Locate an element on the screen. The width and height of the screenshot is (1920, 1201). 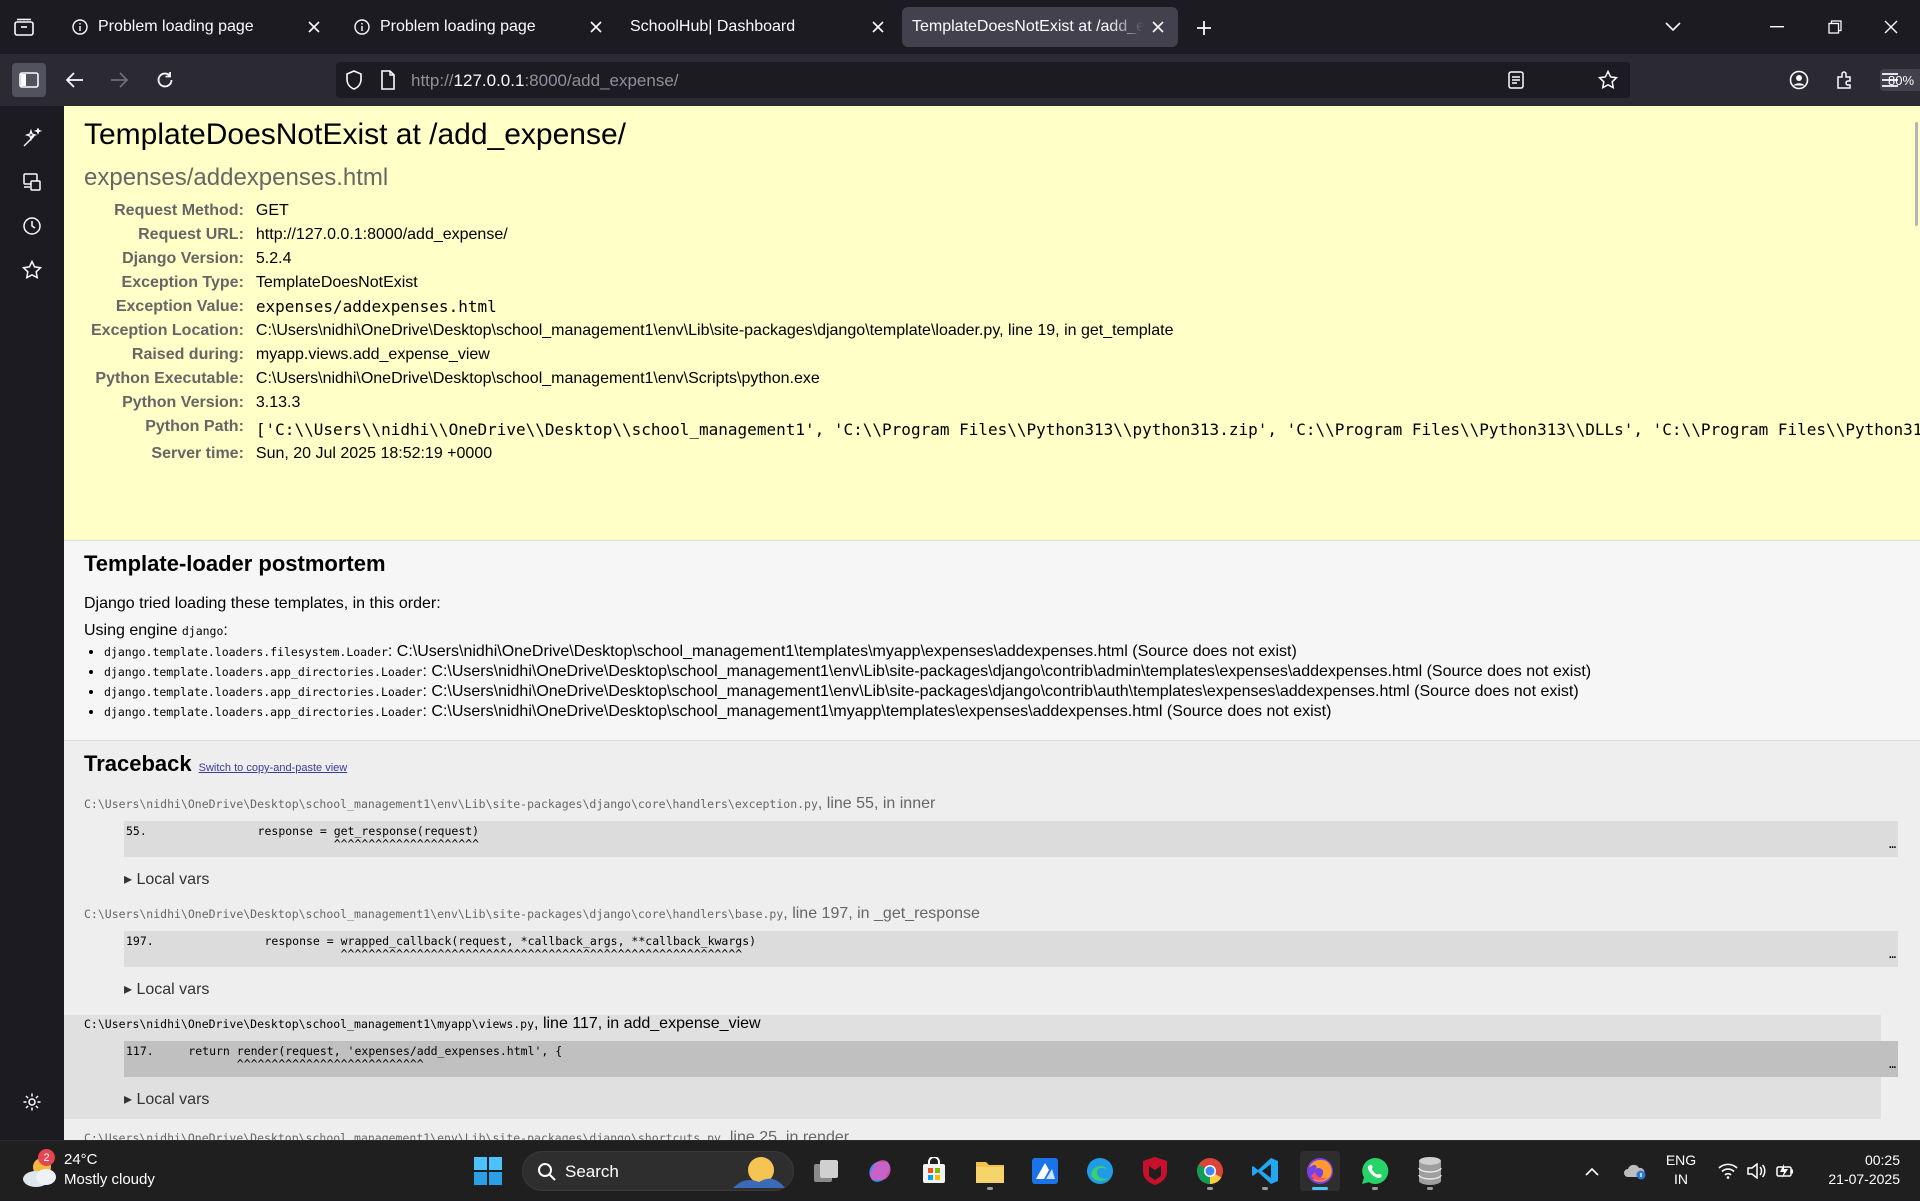
forward-icon is located at coordinates (119, 80).